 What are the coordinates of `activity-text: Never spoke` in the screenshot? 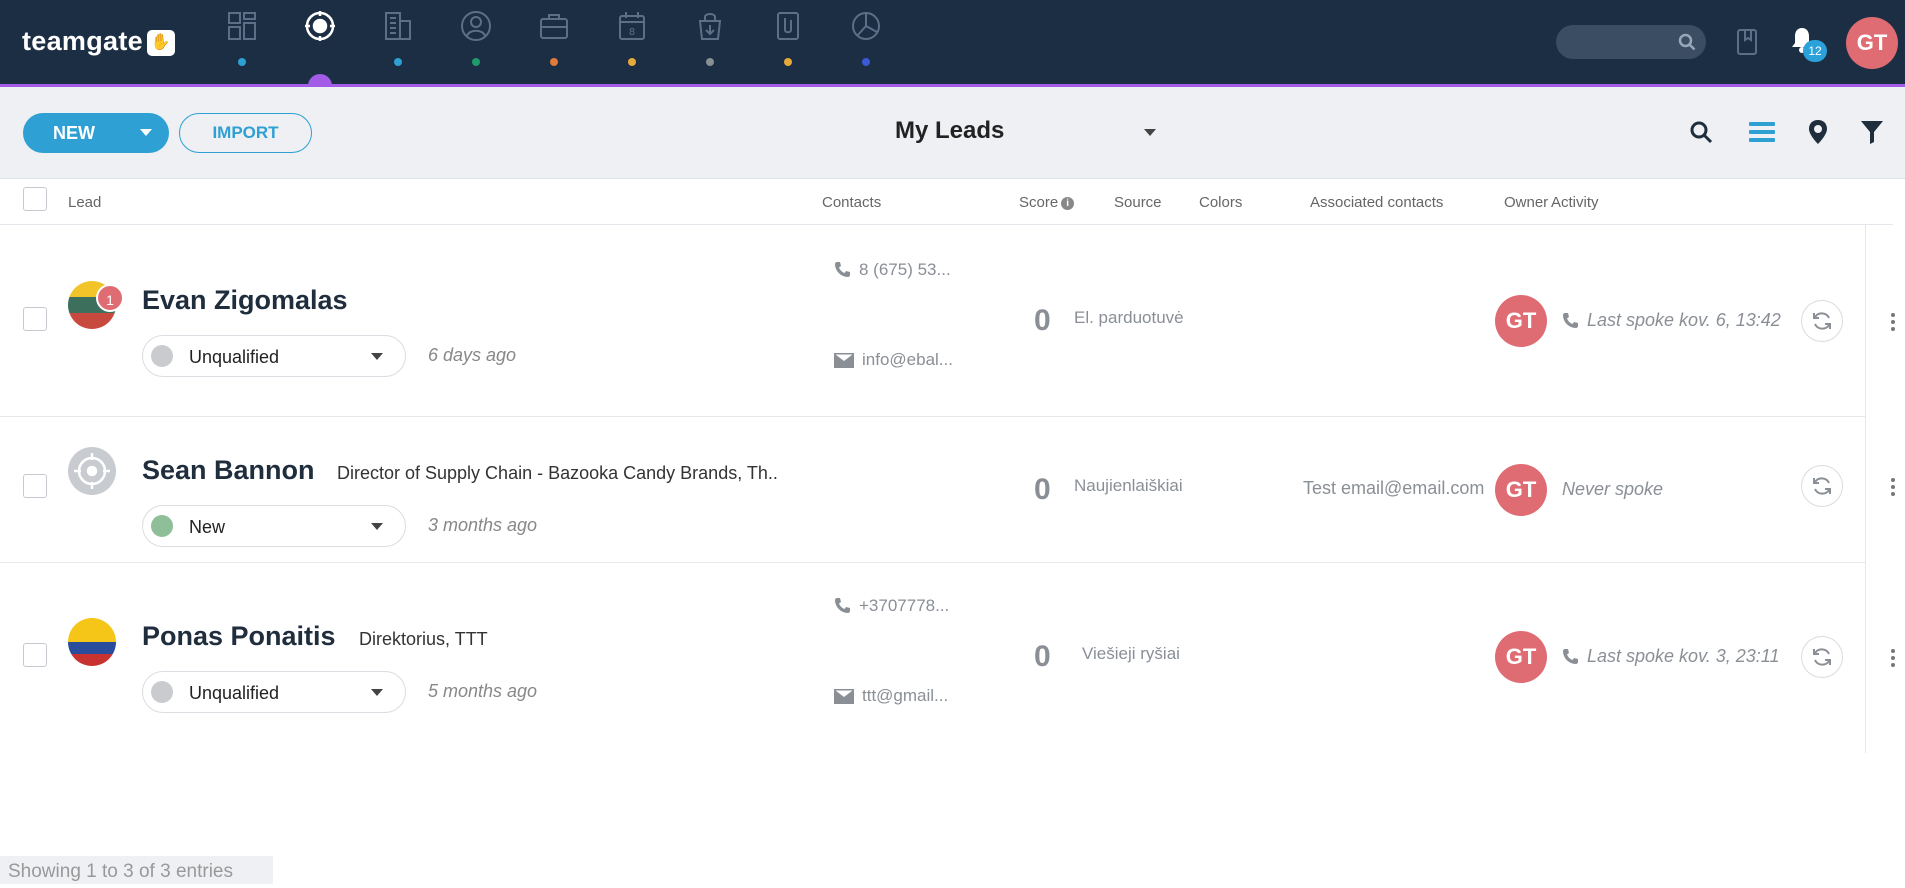 It's located at (1613, 489).